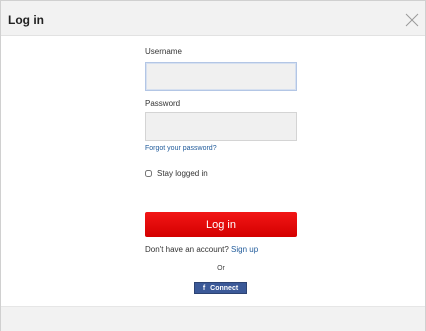  Describe the element at coordinates (26, 20) in the screenshot. I see `dialog-title: Log in` at that location.